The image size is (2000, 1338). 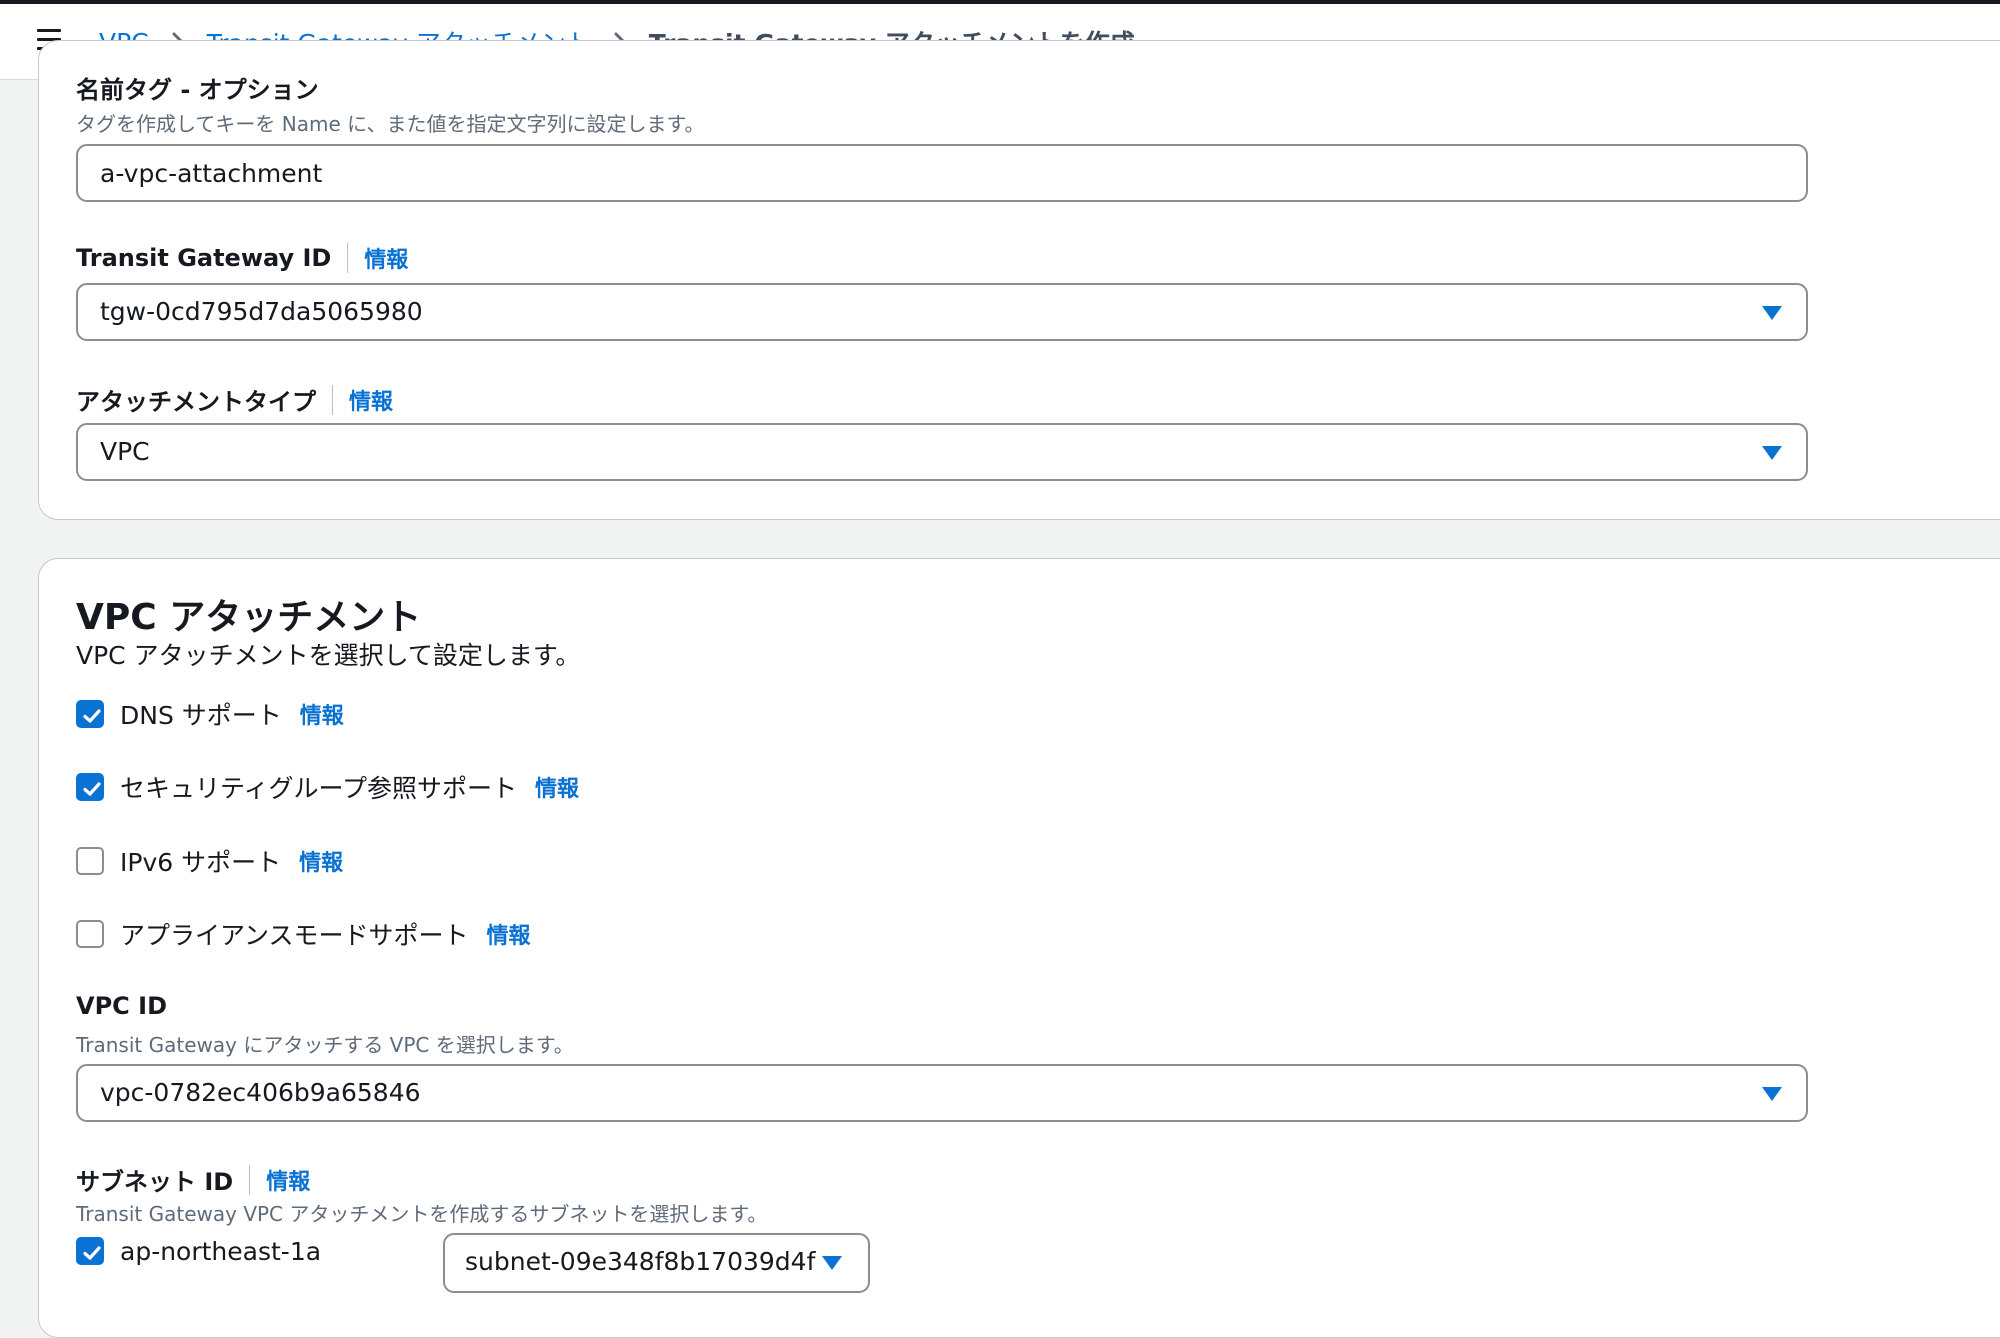 What do you see at coordinates (90, 934) in the screenshot?
I see `appliance-mode-checkbox` at bounding box center [90, 934].